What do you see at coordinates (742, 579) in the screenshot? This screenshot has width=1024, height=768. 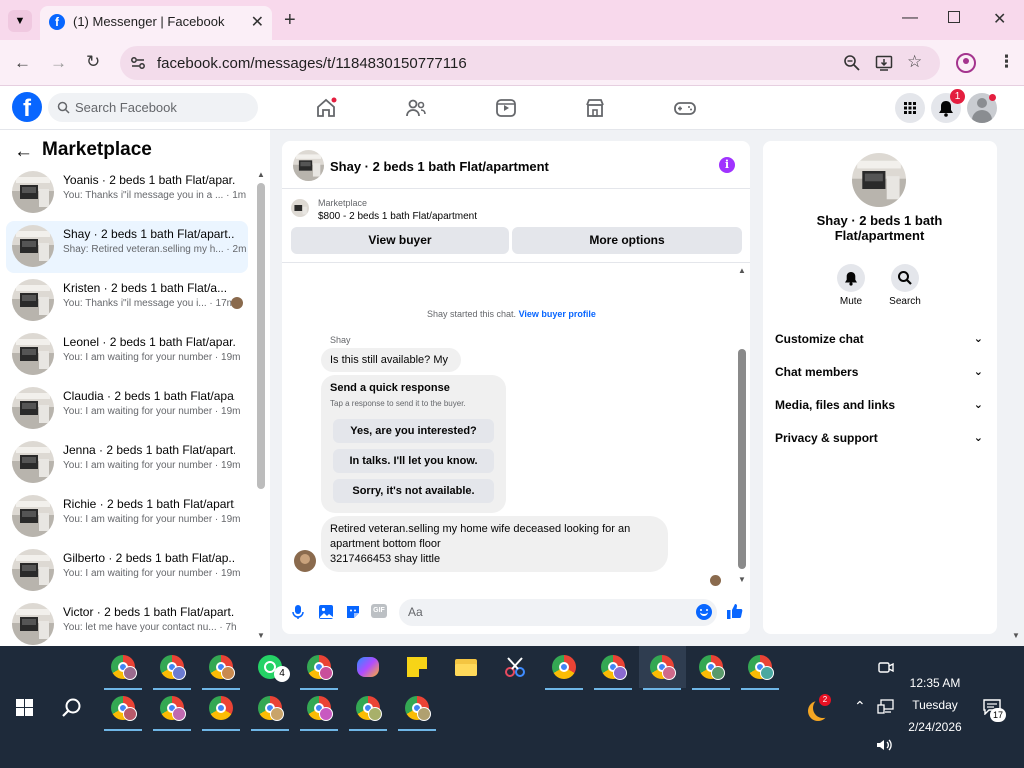 I see `chat-scroll-down-icon: ▼` at bounding box center [742, 579].